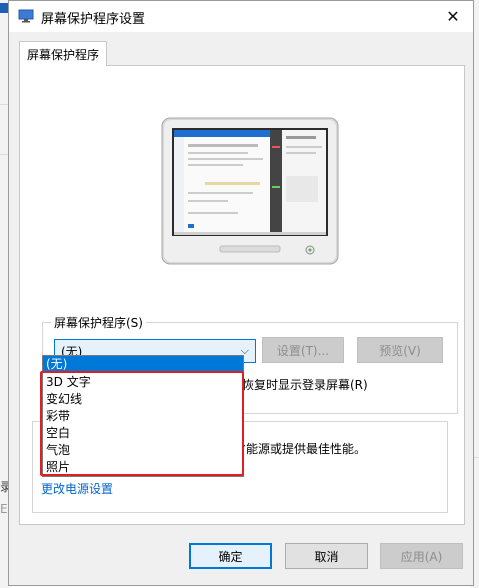 This screenshot has width=479, height=588. Describe the element at coordinates (305, 384) in the screenshot. I see `resume-login-checkbox-label: 恢复时显示登录屏幕(R)` at that location.